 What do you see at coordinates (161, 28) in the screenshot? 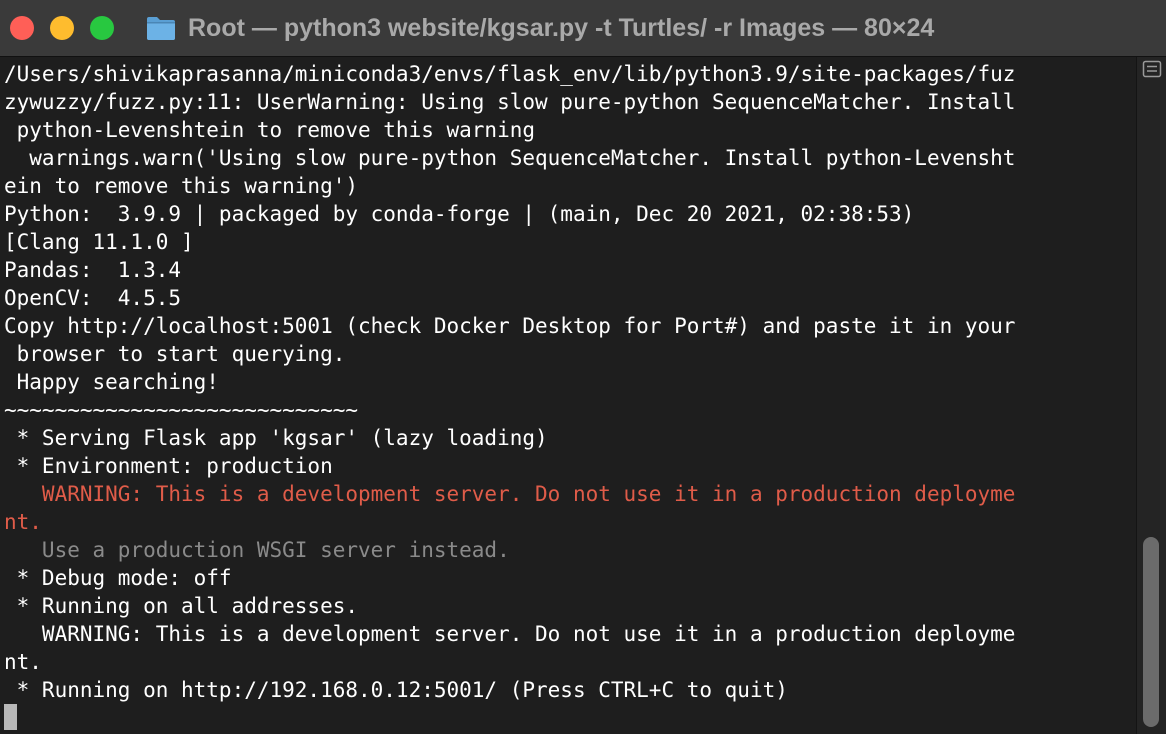
I see `folder-icon` at bounding box center [161, 28].